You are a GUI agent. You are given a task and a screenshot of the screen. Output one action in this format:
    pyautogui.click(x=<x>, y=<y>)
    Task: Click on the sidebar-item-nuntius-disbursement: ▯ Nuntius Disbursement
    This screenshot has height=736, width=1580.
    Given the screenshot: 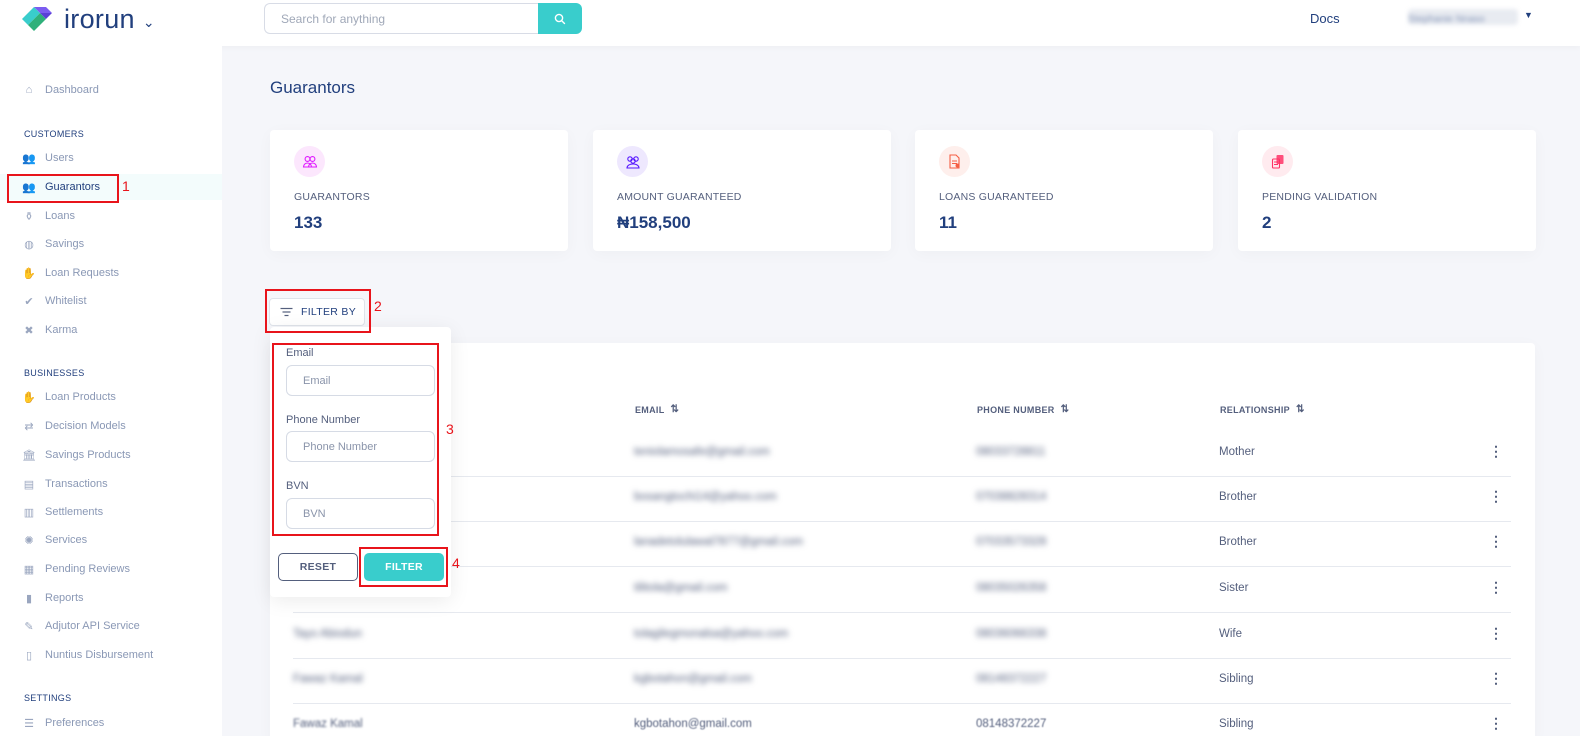 What is the action you would take?
    pyautogui.click(x=111, y=655)
    